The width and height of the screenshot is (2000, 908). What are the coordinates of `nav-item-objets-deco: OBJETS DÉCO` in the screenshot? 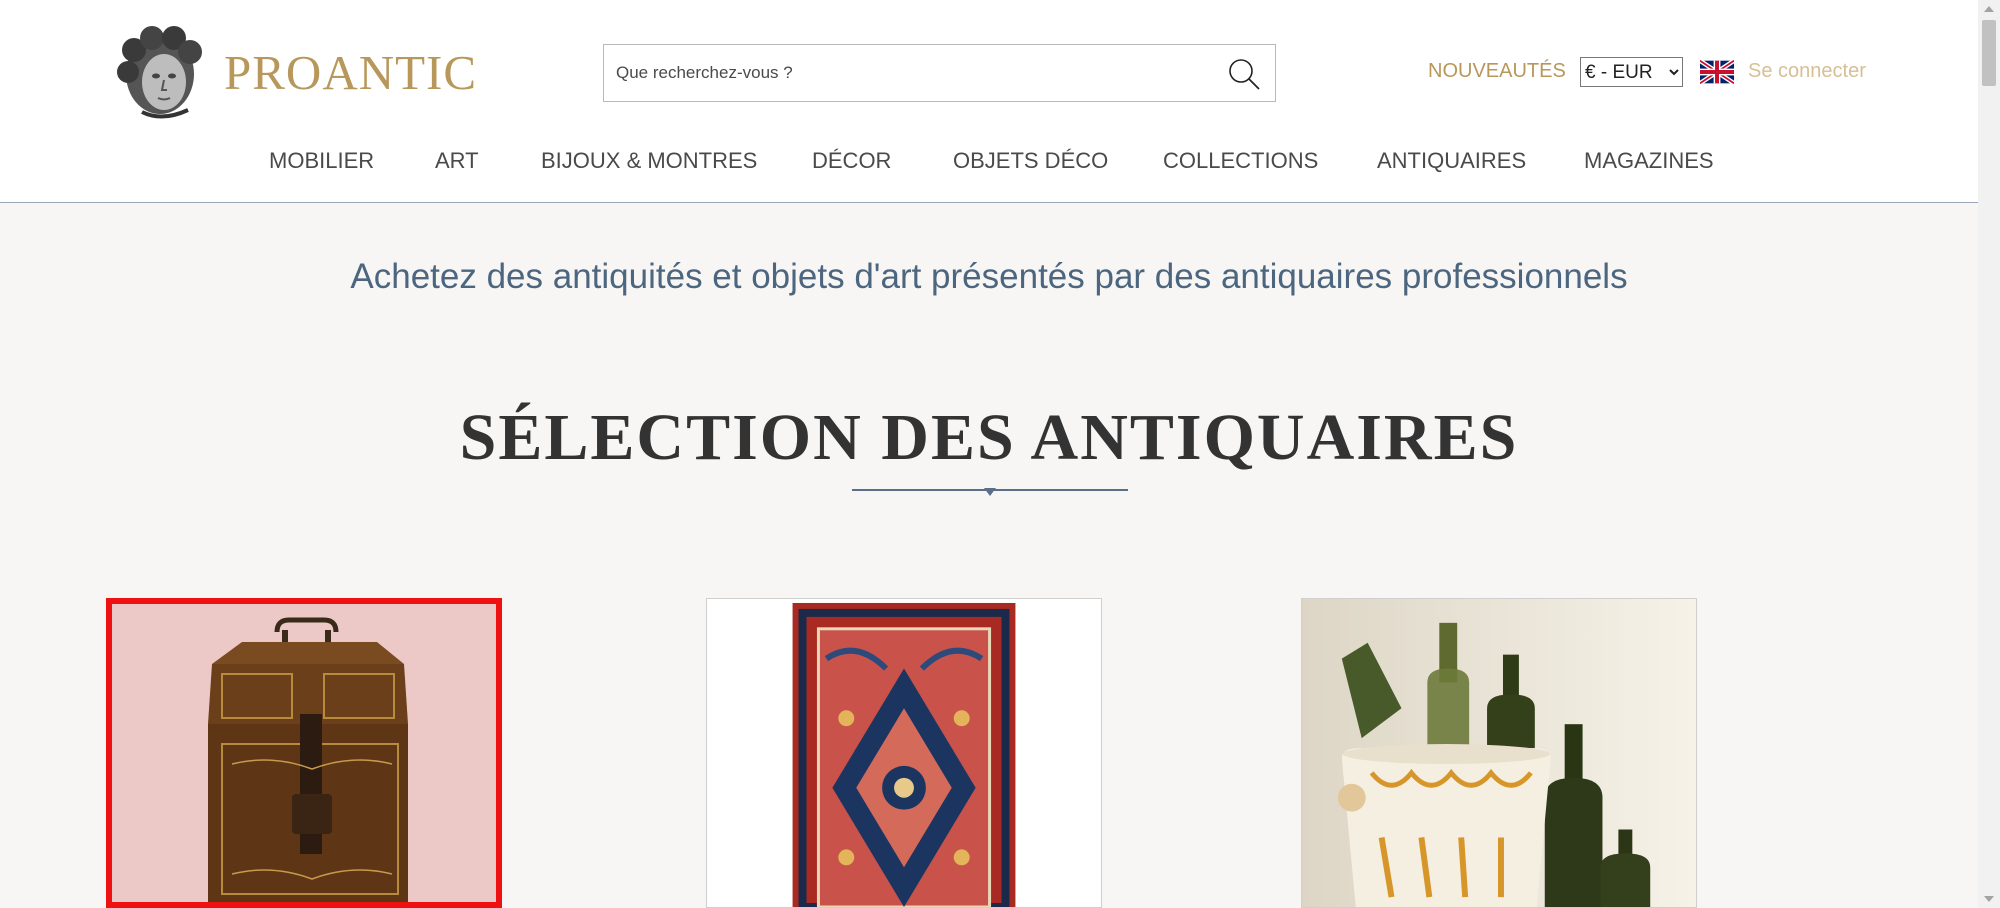 It's located at (1030, 161).